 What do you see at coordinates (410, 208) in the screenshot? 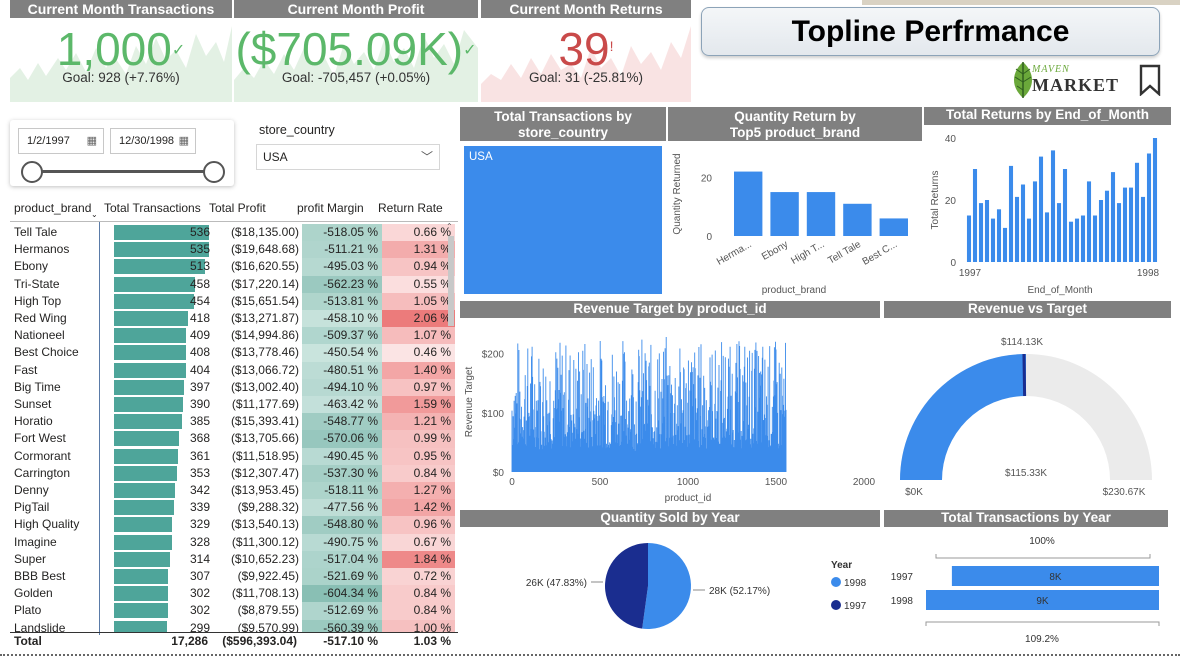
I see `col-header-return-rate: Return Rate` at bounding box center [410, 208].